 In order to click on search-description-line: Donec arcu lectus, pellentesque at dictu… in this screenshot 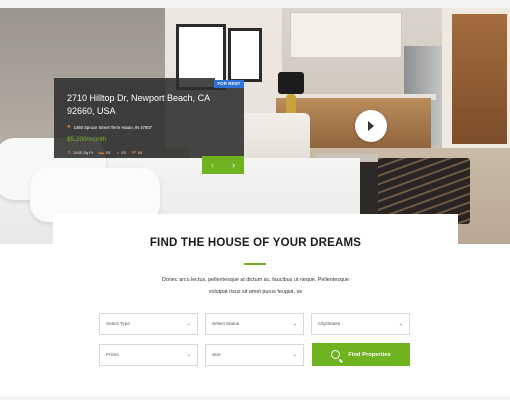, I will do `click(255, 280)`.